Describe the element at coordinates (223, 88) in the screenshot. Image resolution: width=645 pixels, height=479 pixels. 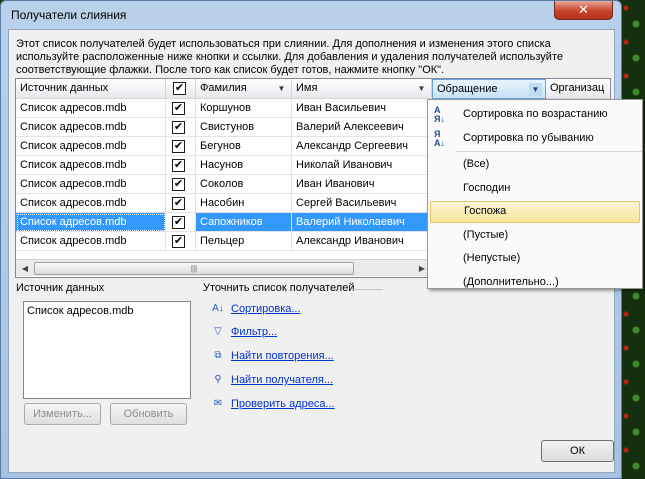
I see `surname-header-label: Фамилия` at that location.